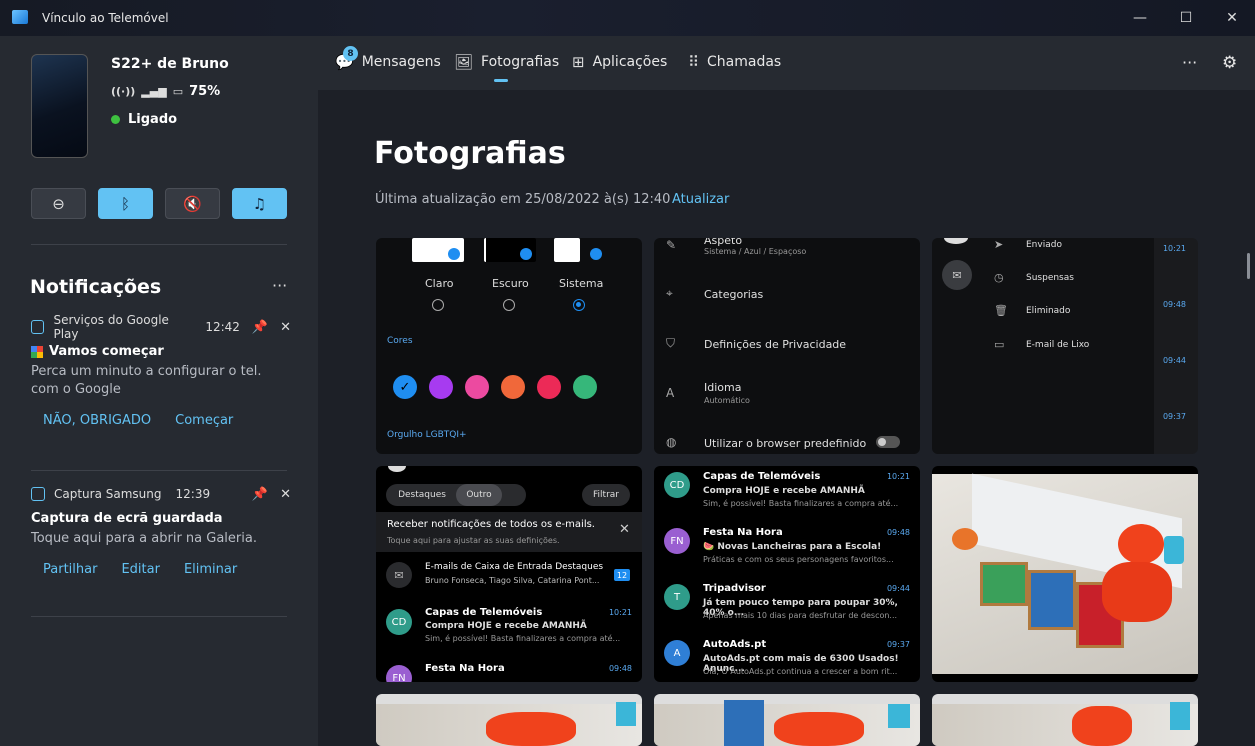  What do you see at coordinates (999, 344) in the screenshot?
I see `junk-folder-icon: ▭` at bounding box center [999, 344].